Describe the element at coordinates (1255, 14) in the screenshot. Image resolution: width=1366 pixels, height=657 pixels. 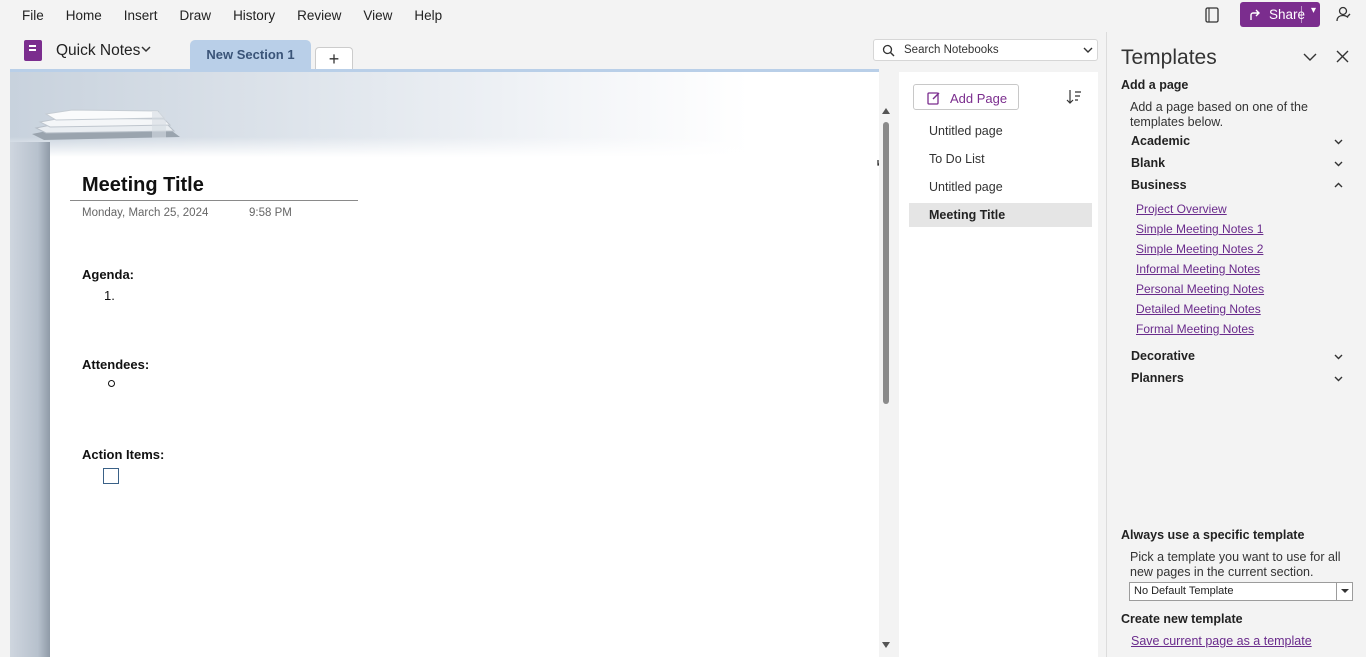
I see `share-icon` at that location.